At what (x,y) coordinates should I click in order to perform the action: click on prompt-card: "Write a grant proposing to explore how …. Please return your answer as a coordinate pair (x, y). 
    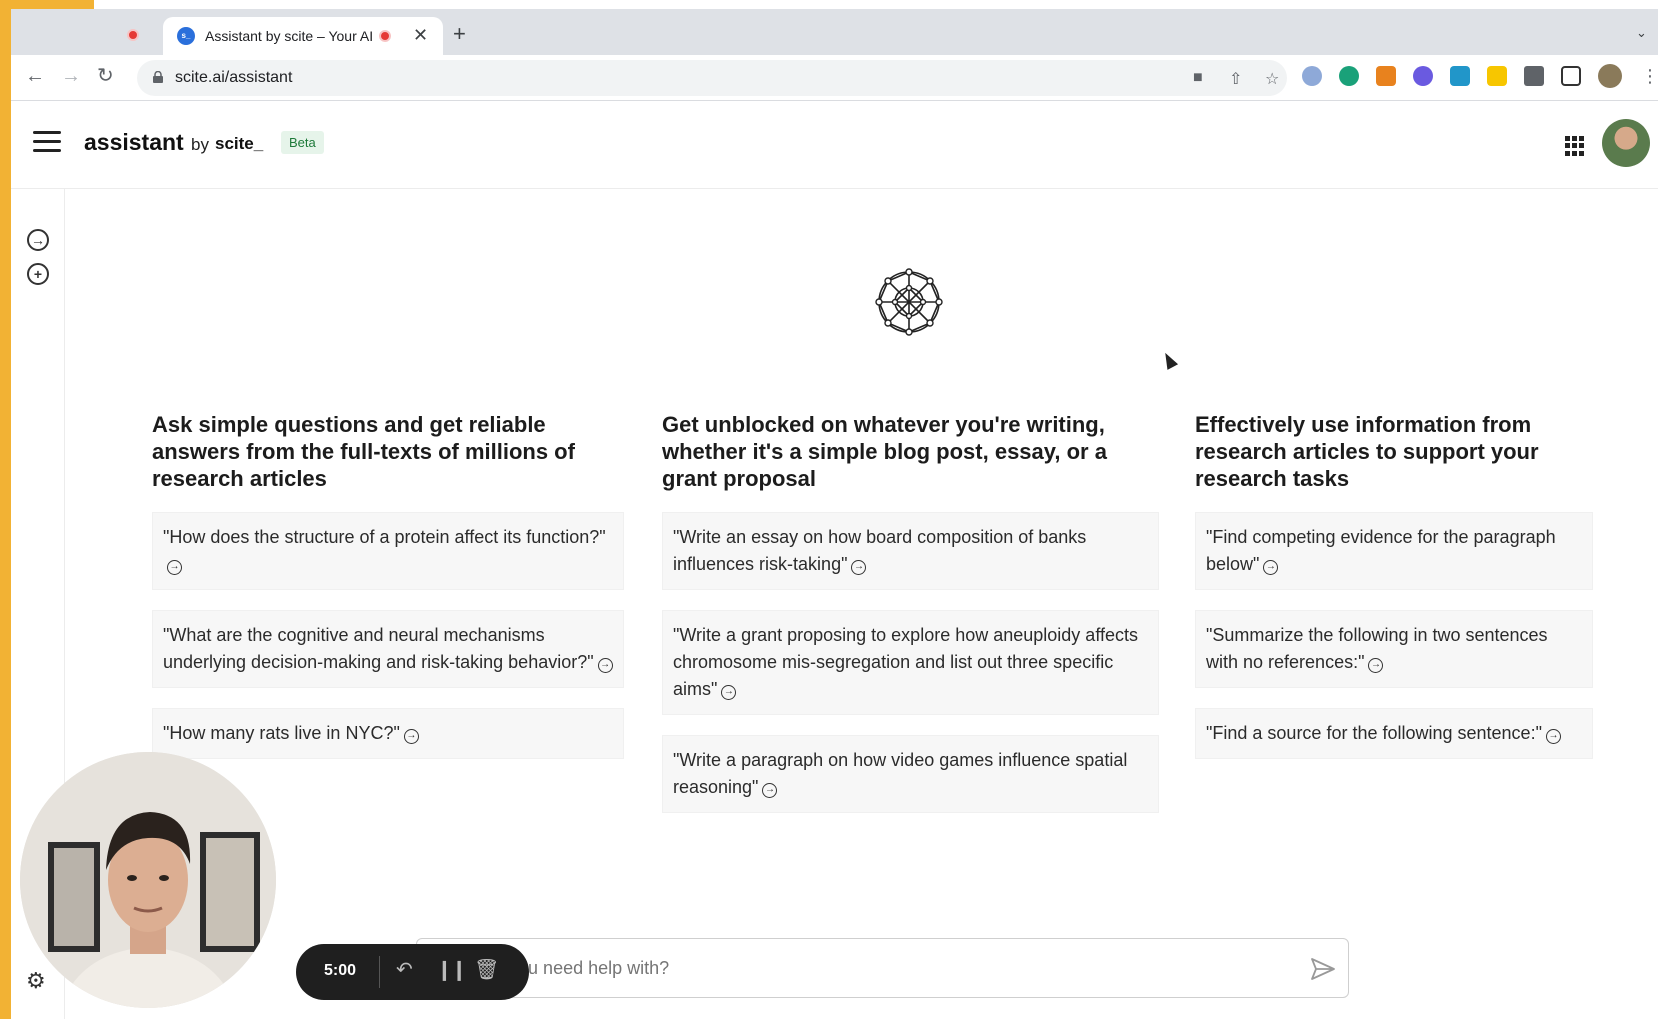
    Looking at the image, I should click on (910, 662).